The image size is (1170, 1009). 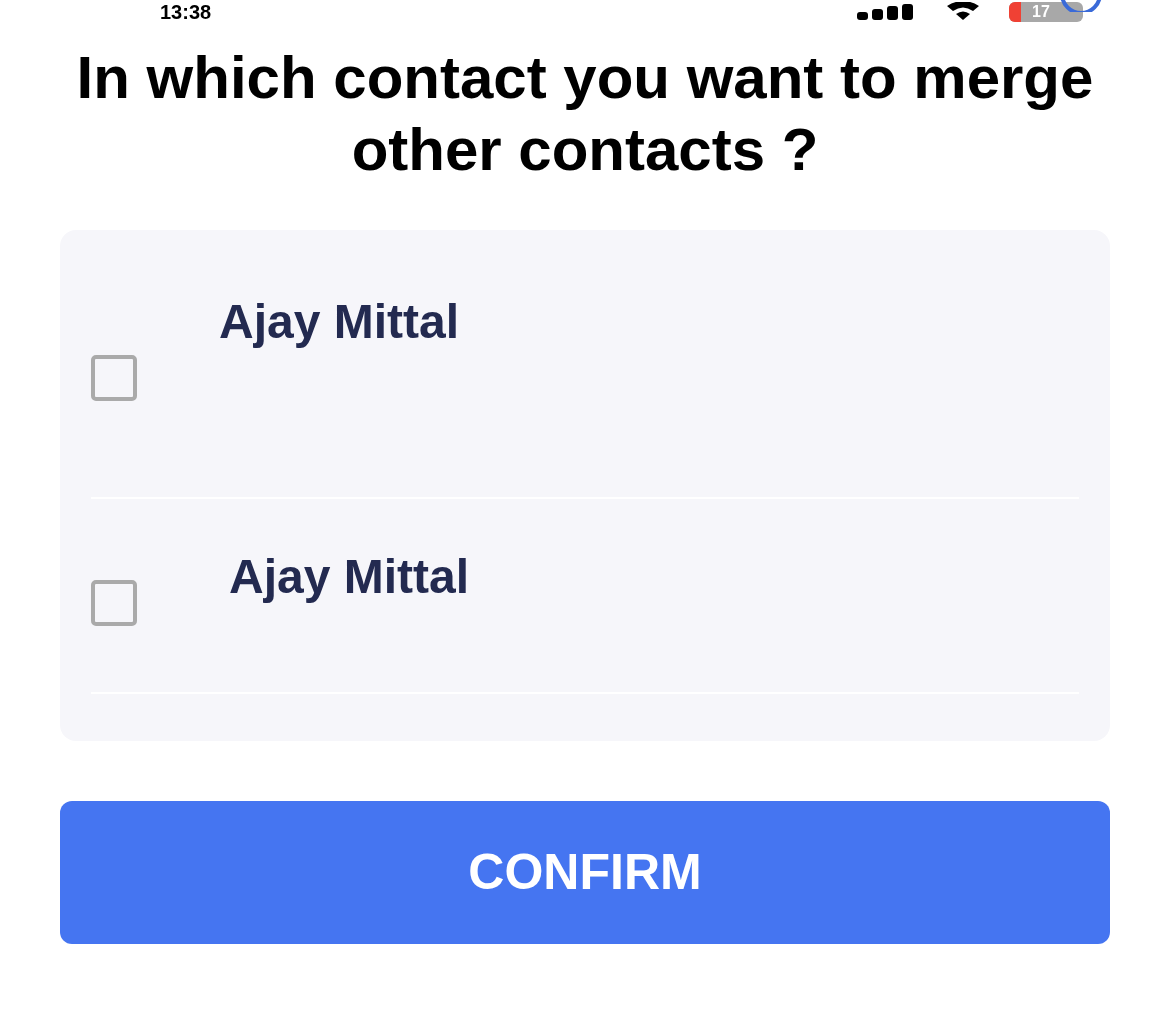 I want to click on wifi-icon, so click(x=963, y=11).